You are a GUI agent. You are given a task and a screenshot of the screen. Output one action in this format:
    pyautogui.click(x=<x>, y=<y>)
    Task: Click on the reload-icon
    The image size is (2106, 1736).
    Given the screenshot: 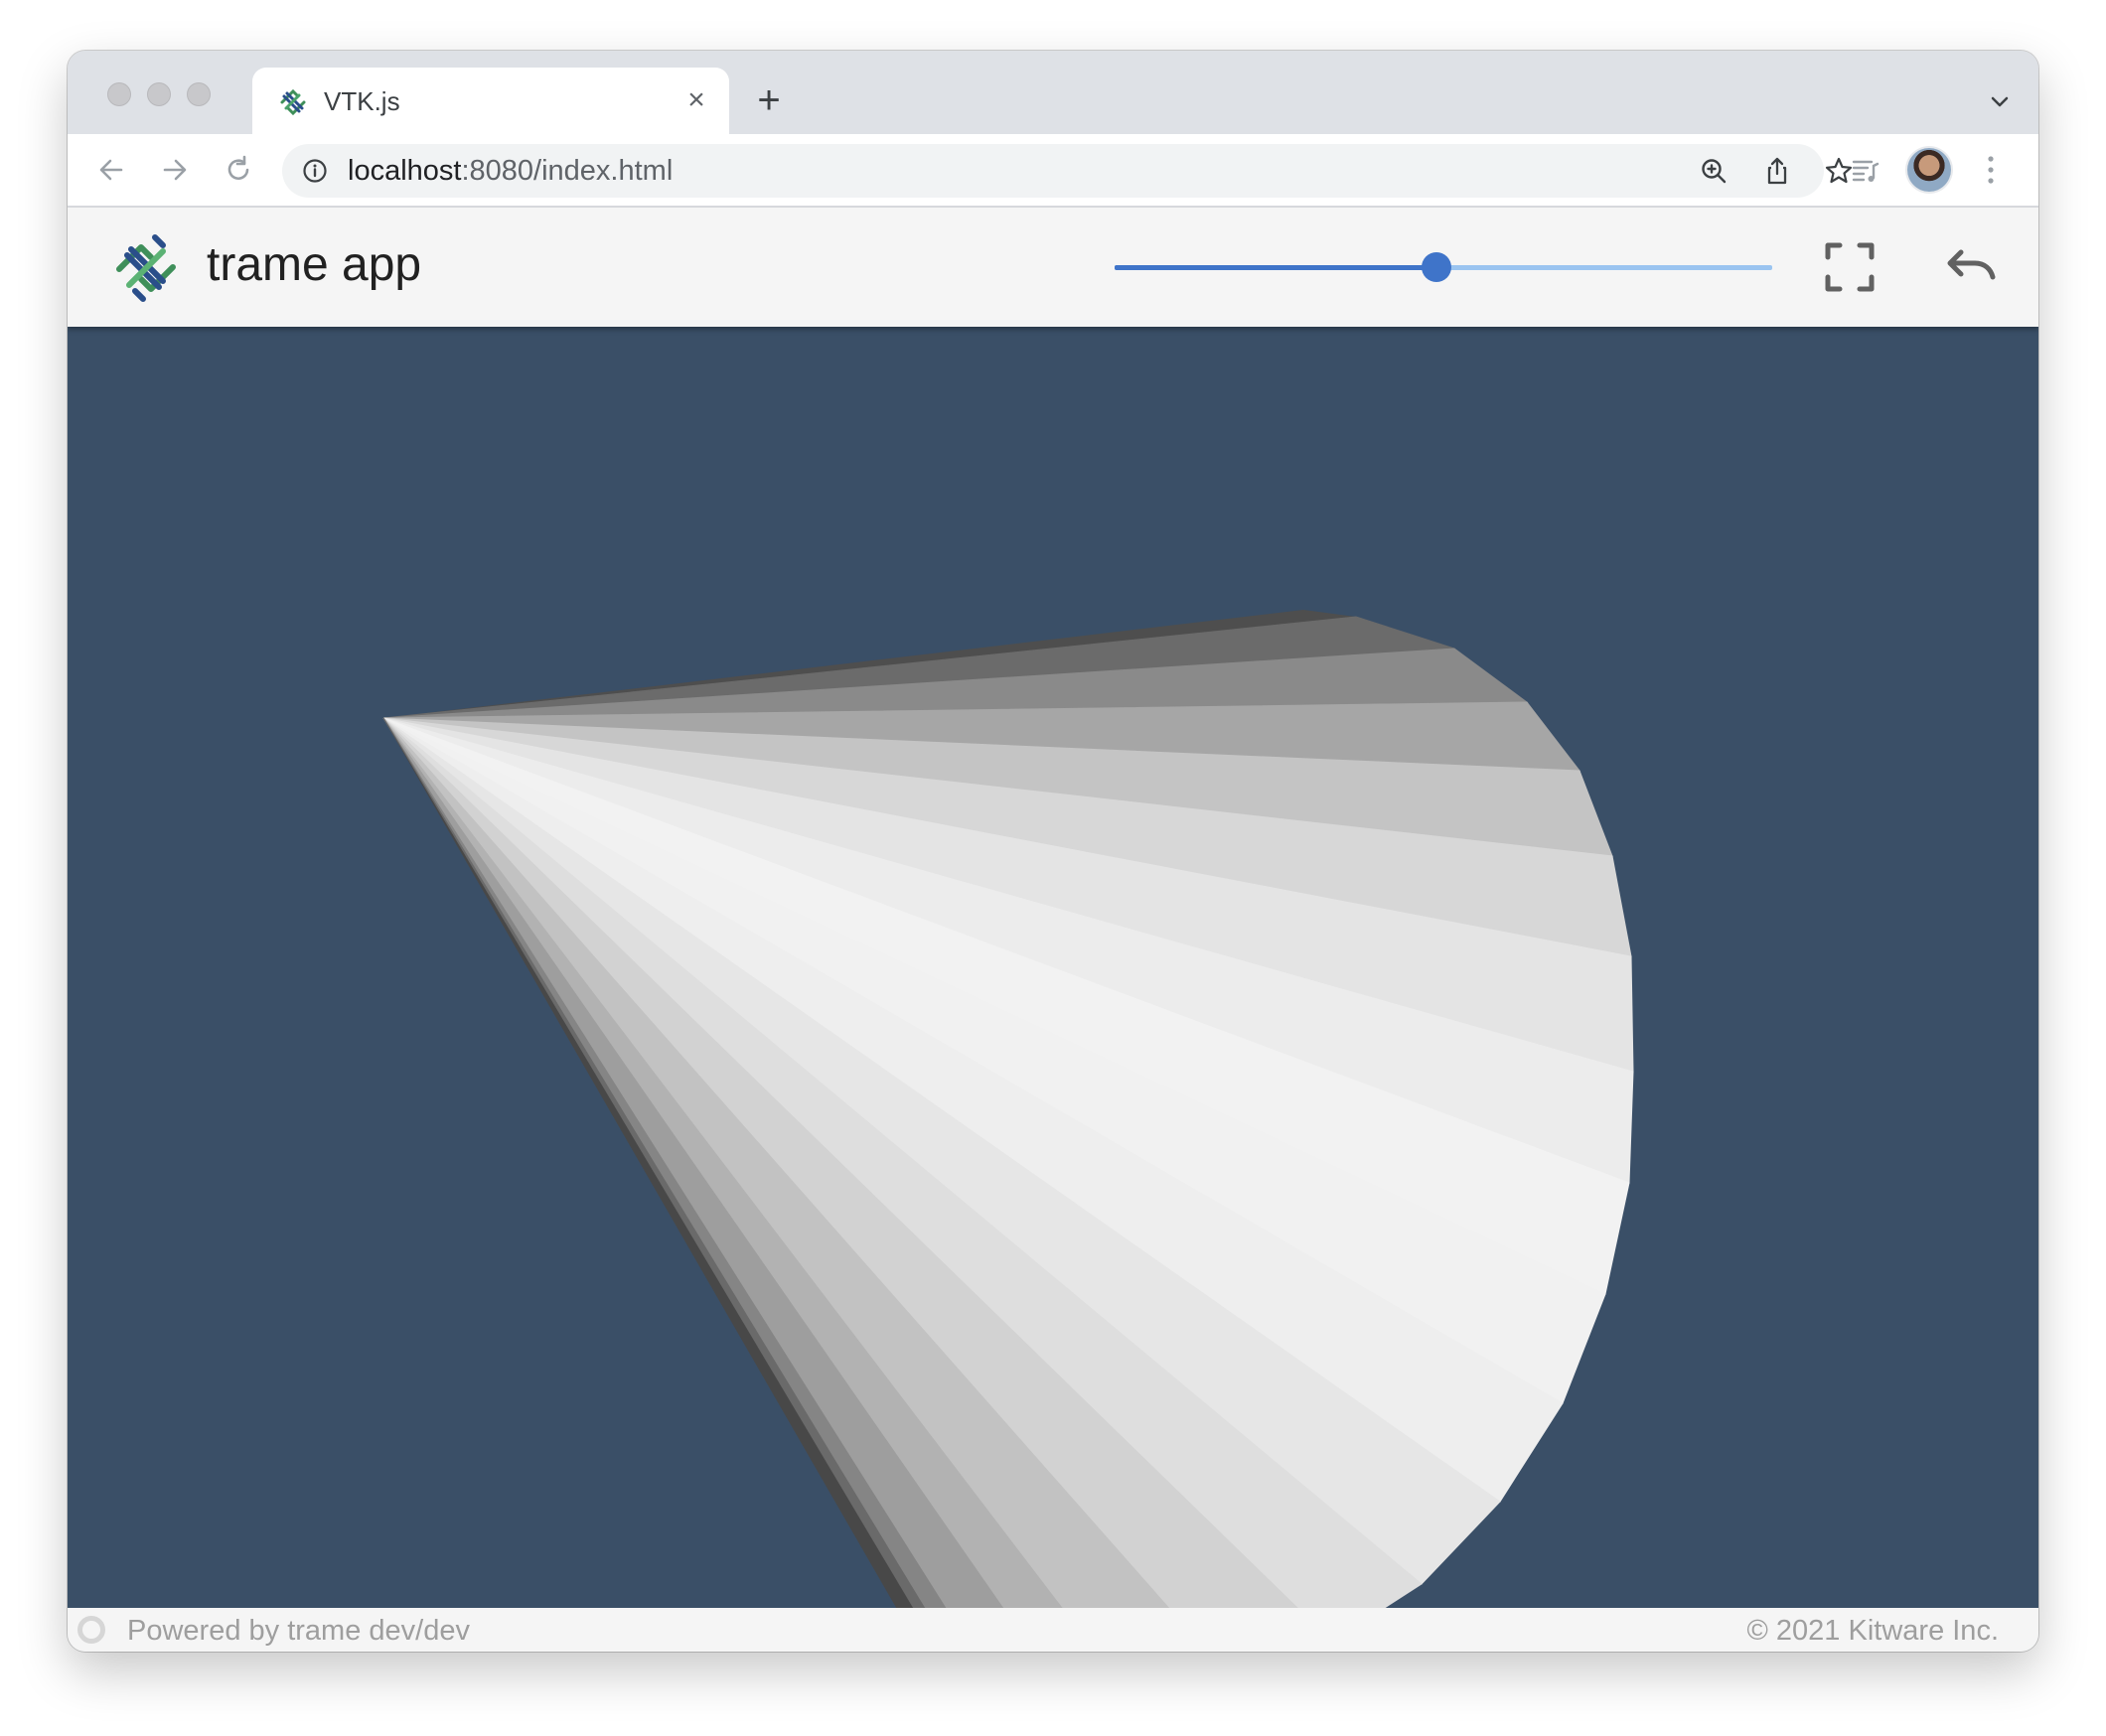 What is the action you would take?
    pyautogui.click(x=238, y=170)
    